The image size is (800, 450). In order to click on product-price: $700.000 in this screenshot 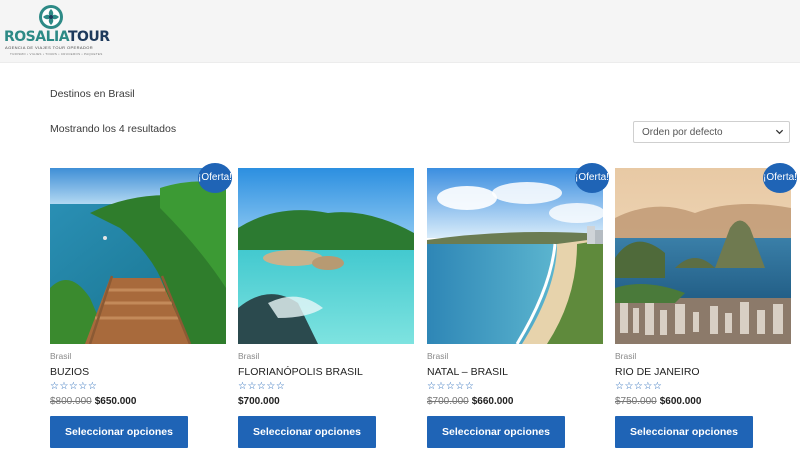, I will do `click(259, 401)`.